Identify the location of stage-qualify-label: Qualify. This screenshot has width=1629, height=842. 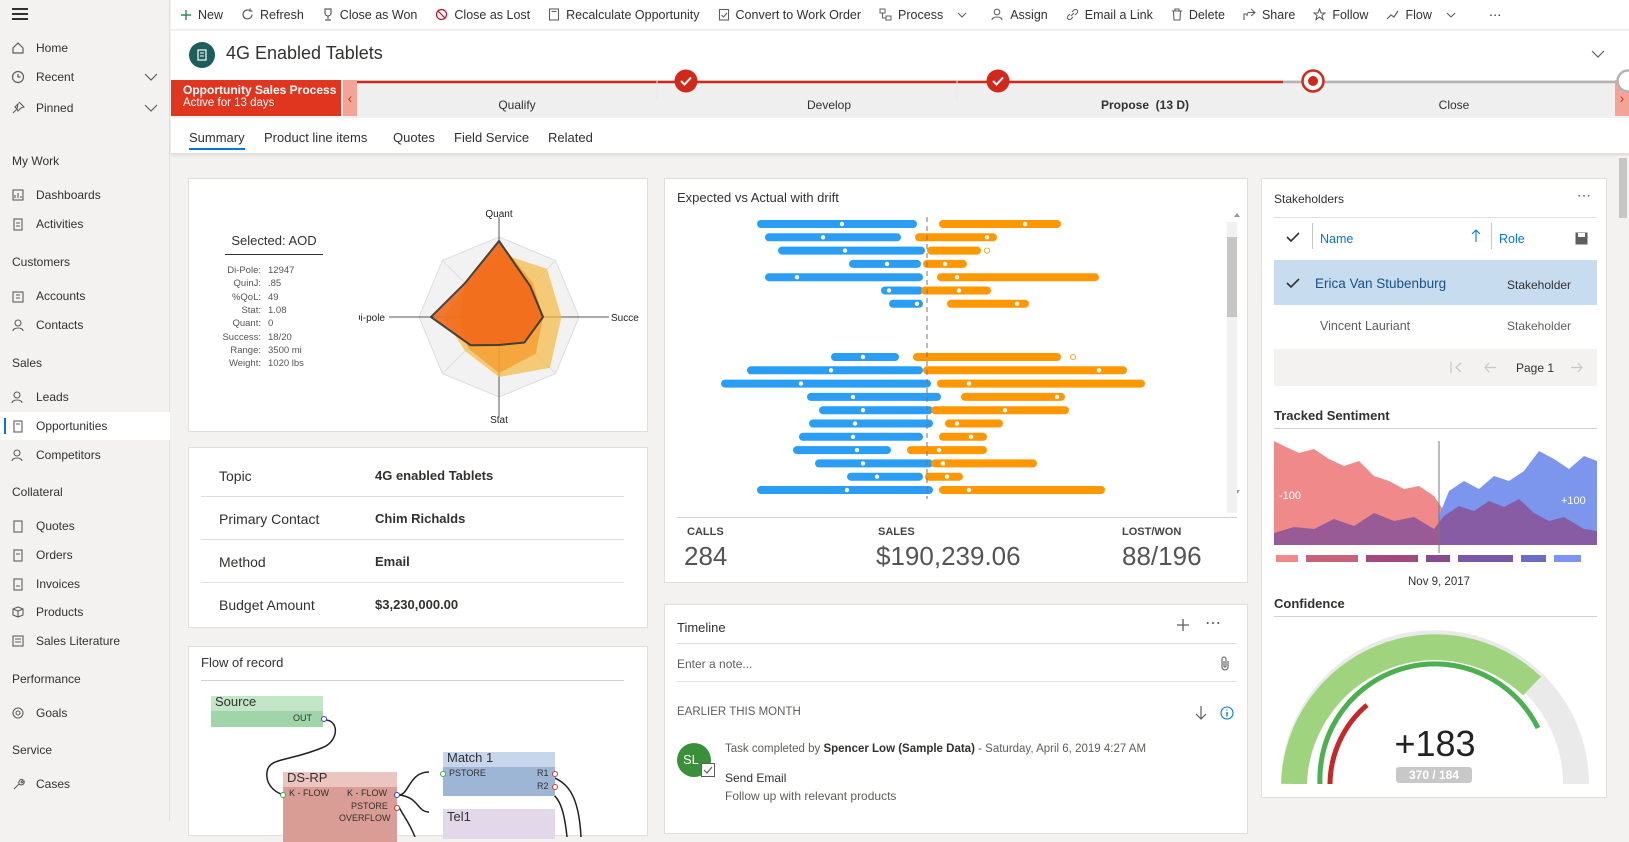
(516, 105).